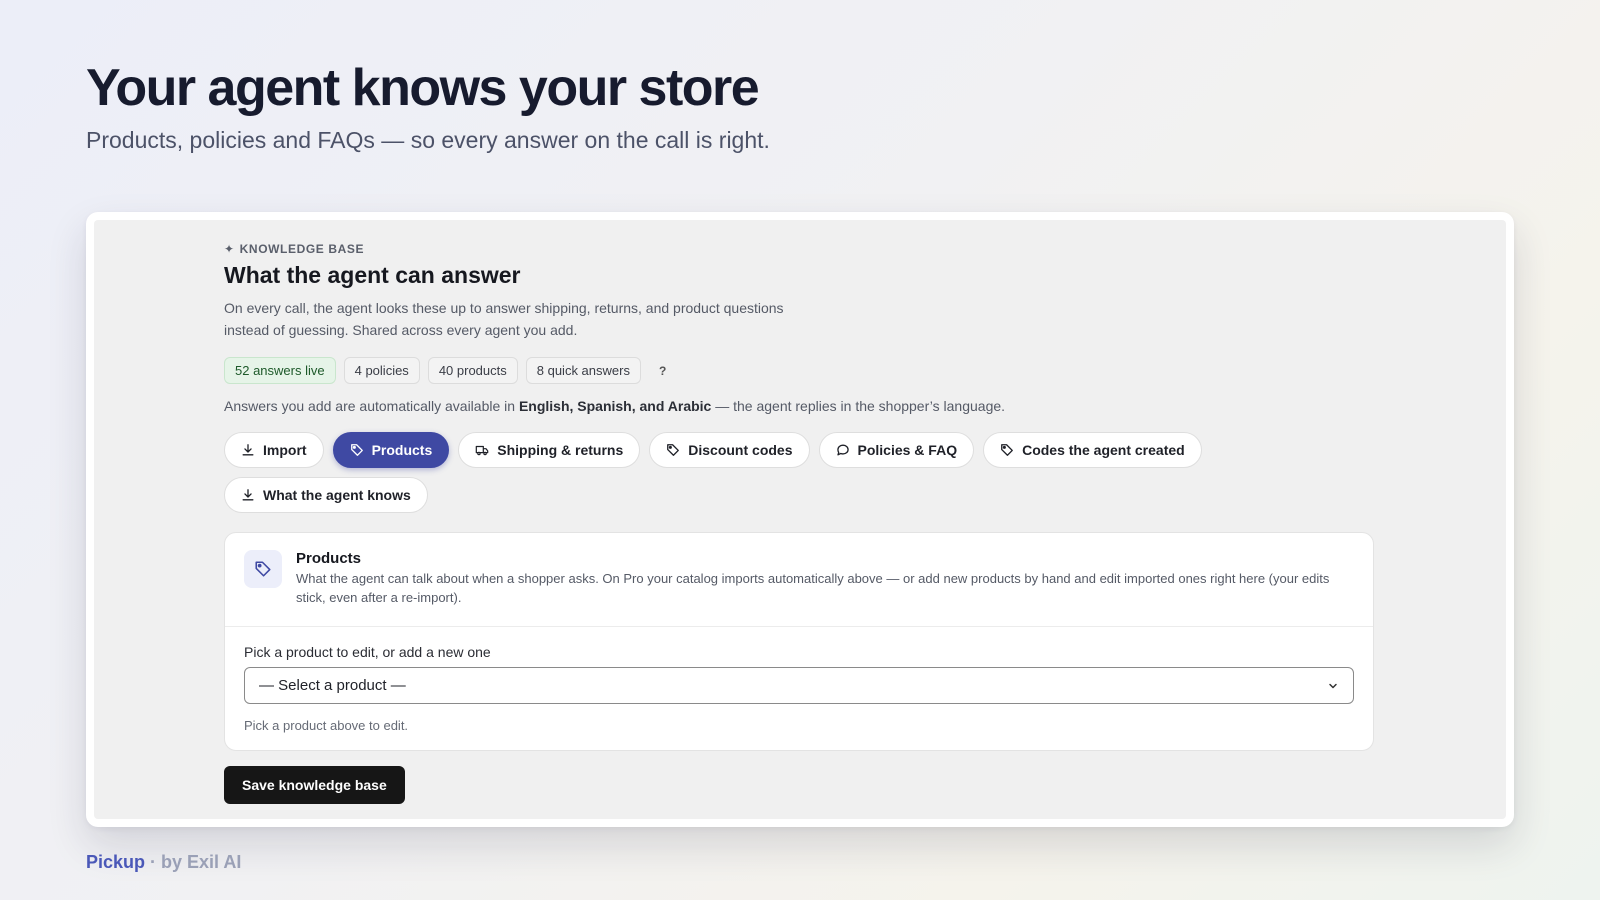 The height and width of the screenshot is (900, 1600). What do you see at coordinates (615, 406) in the screenshot?
I see `language-list: English, Spanish, and Arabic` at bounding box center [615, 406].